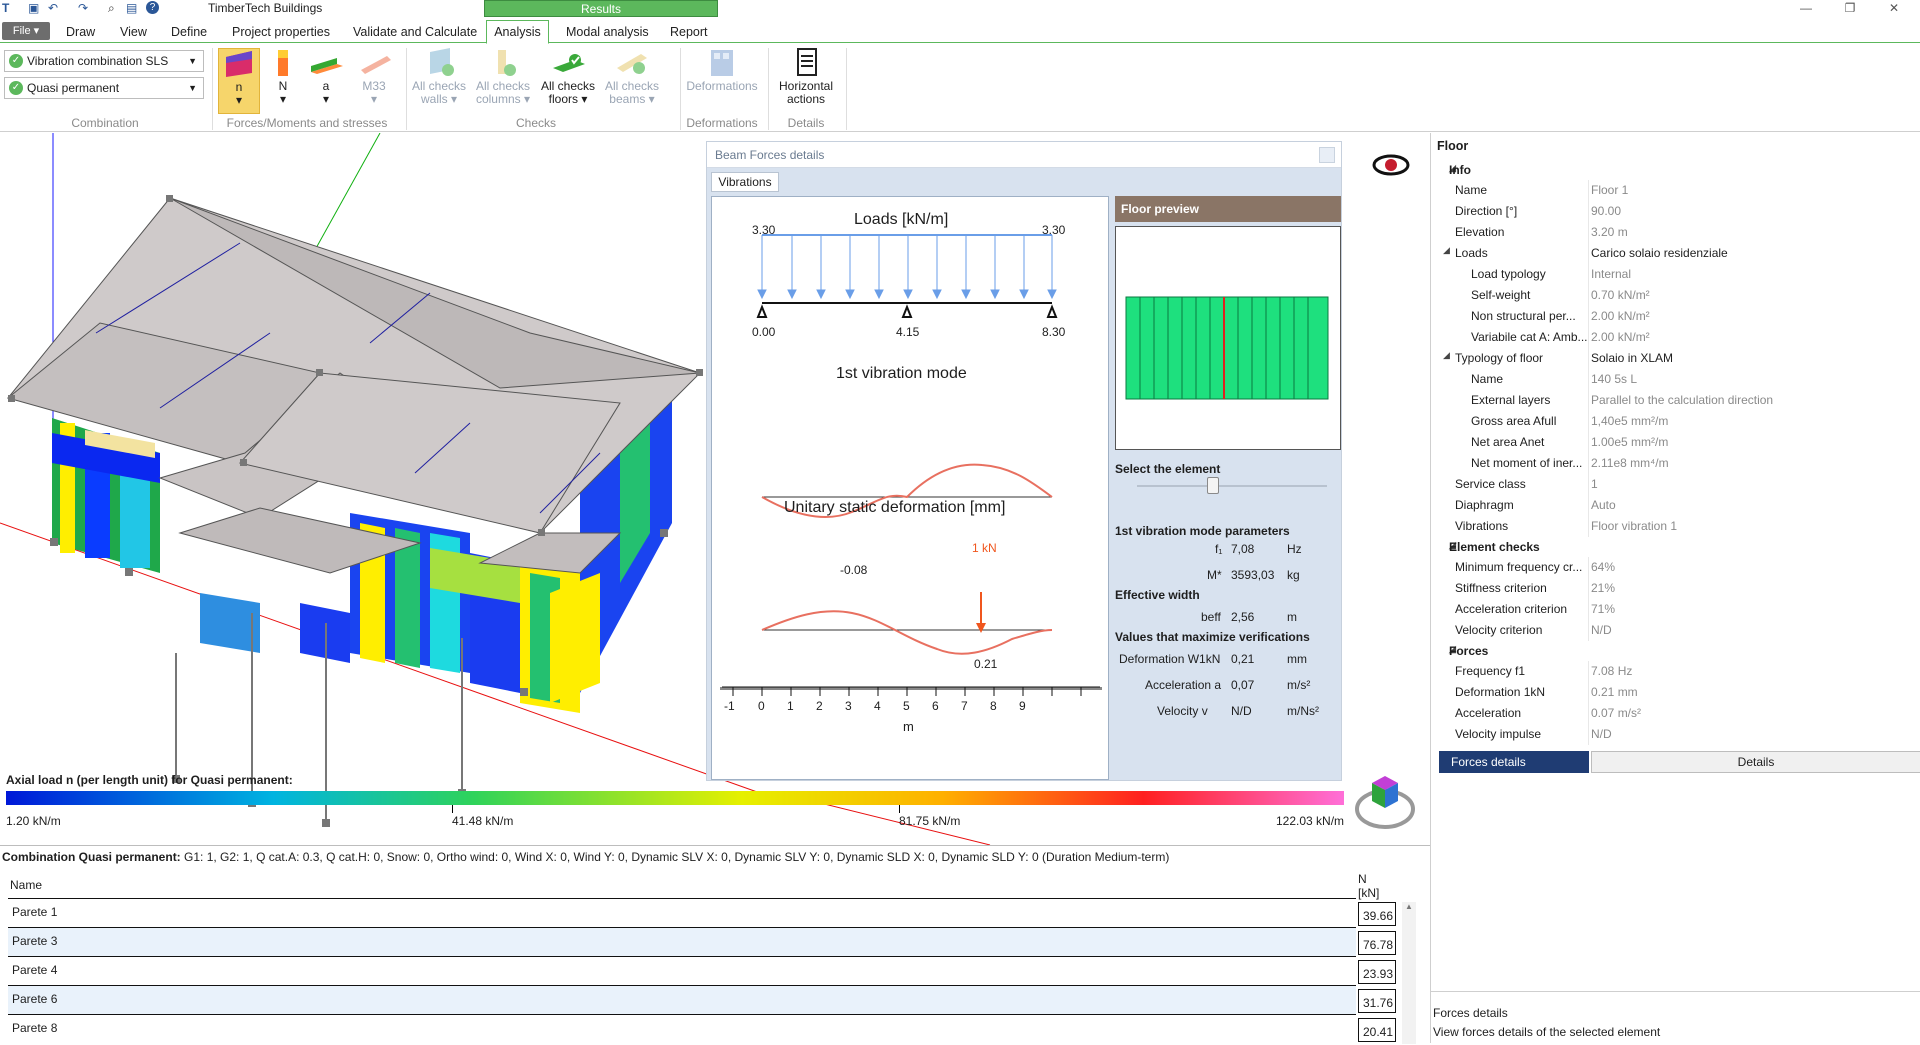 The width and height of the screenshot is (1920, 1045). I want to click on column-header-n: N [kN], so click(1368, 886).